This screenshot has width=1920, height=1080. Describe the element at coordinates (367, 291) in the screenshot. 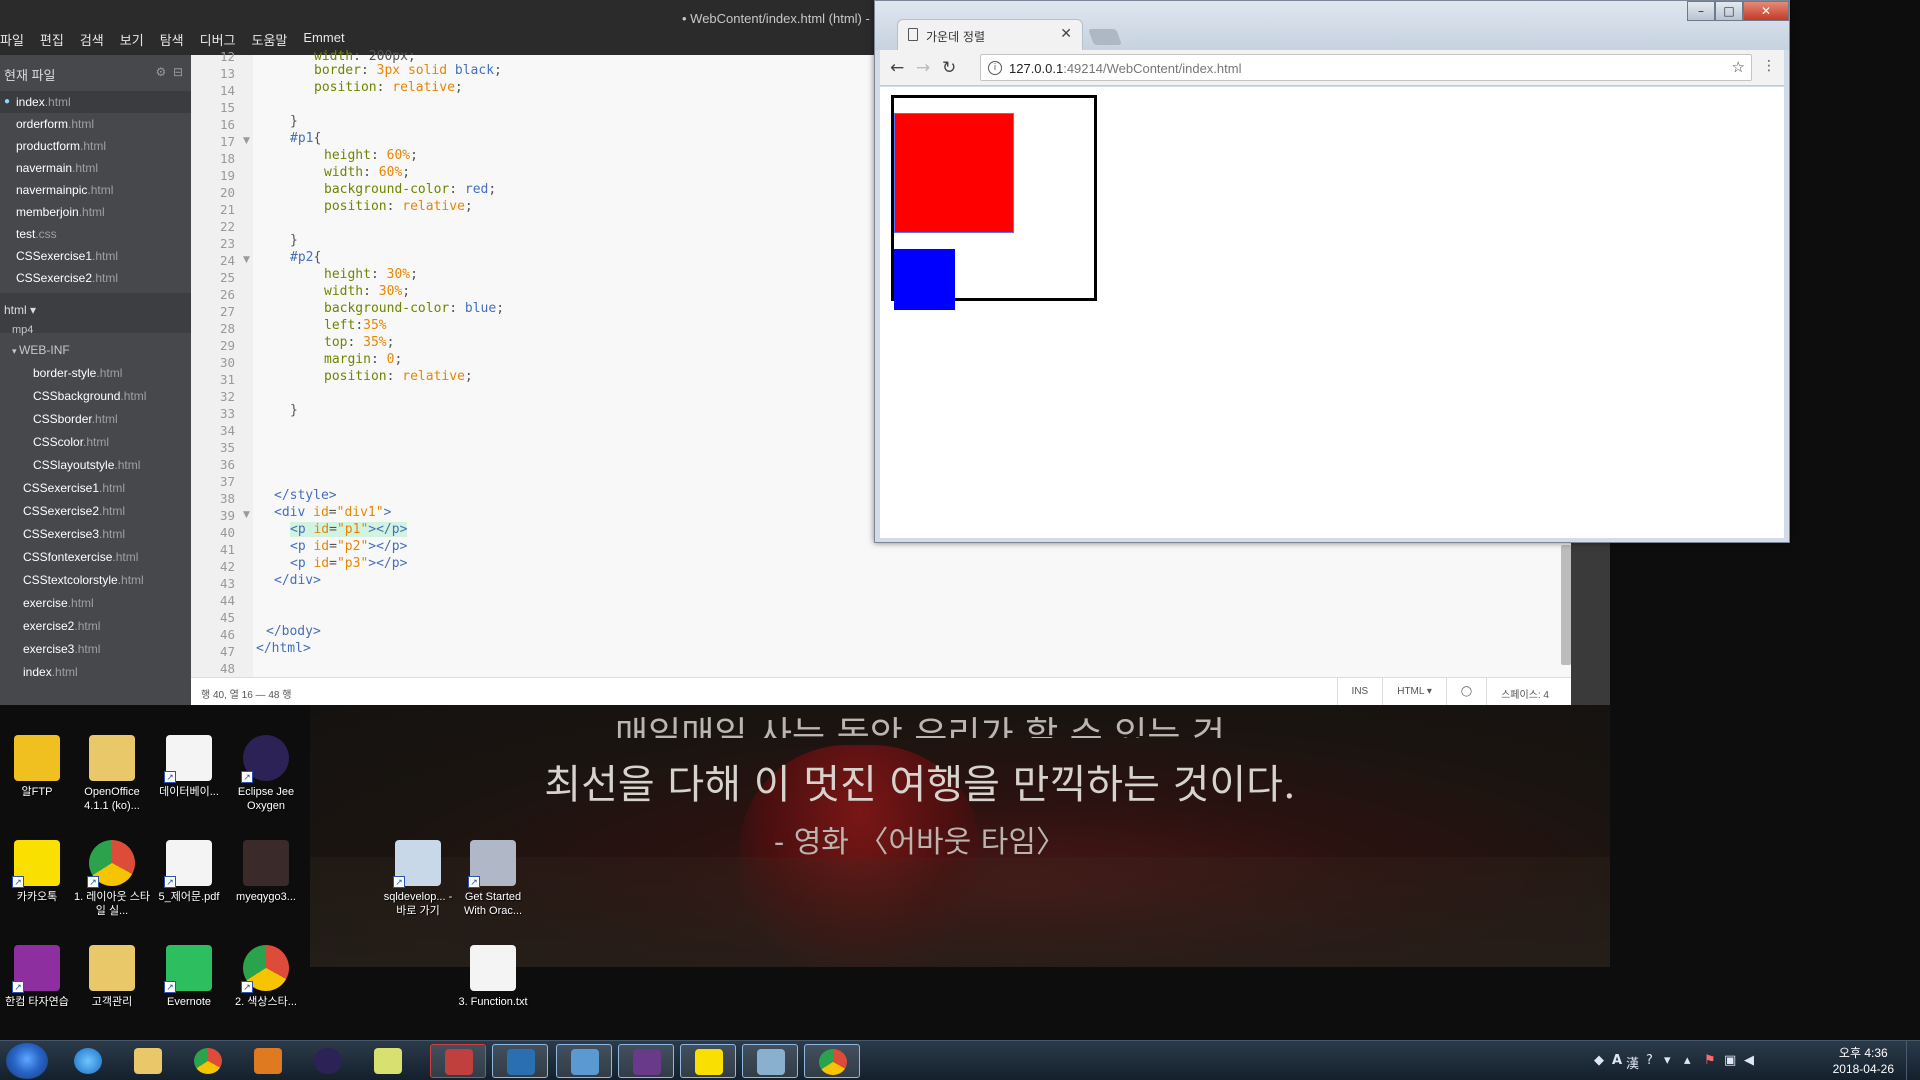

I see `code-line-26: width: 30%;` at that location.